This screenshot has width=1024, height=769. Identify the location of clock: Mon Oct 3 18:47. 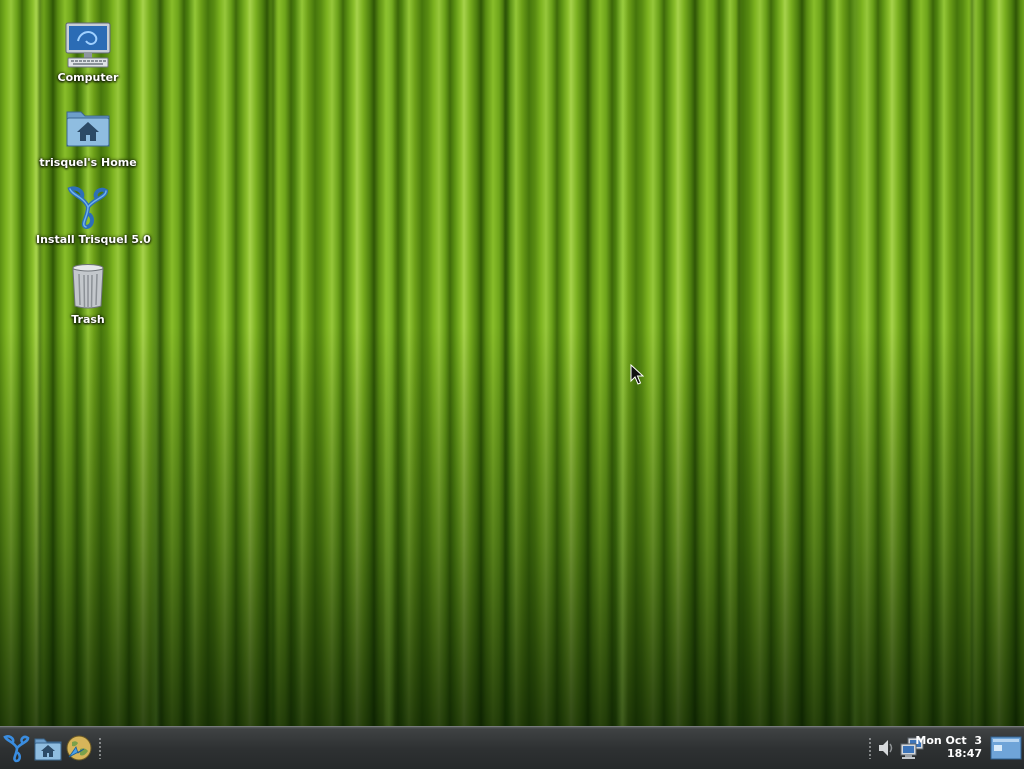
(948, 747).